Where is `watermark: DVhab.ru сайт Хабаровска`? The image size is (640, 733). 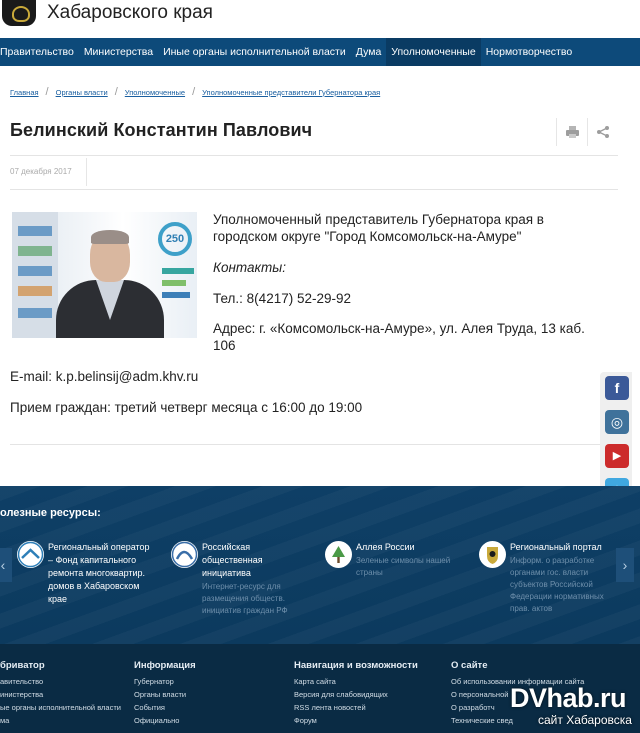 watermark: DVhab.ru сайт Хабаровска is located at coordinates (555, 708).